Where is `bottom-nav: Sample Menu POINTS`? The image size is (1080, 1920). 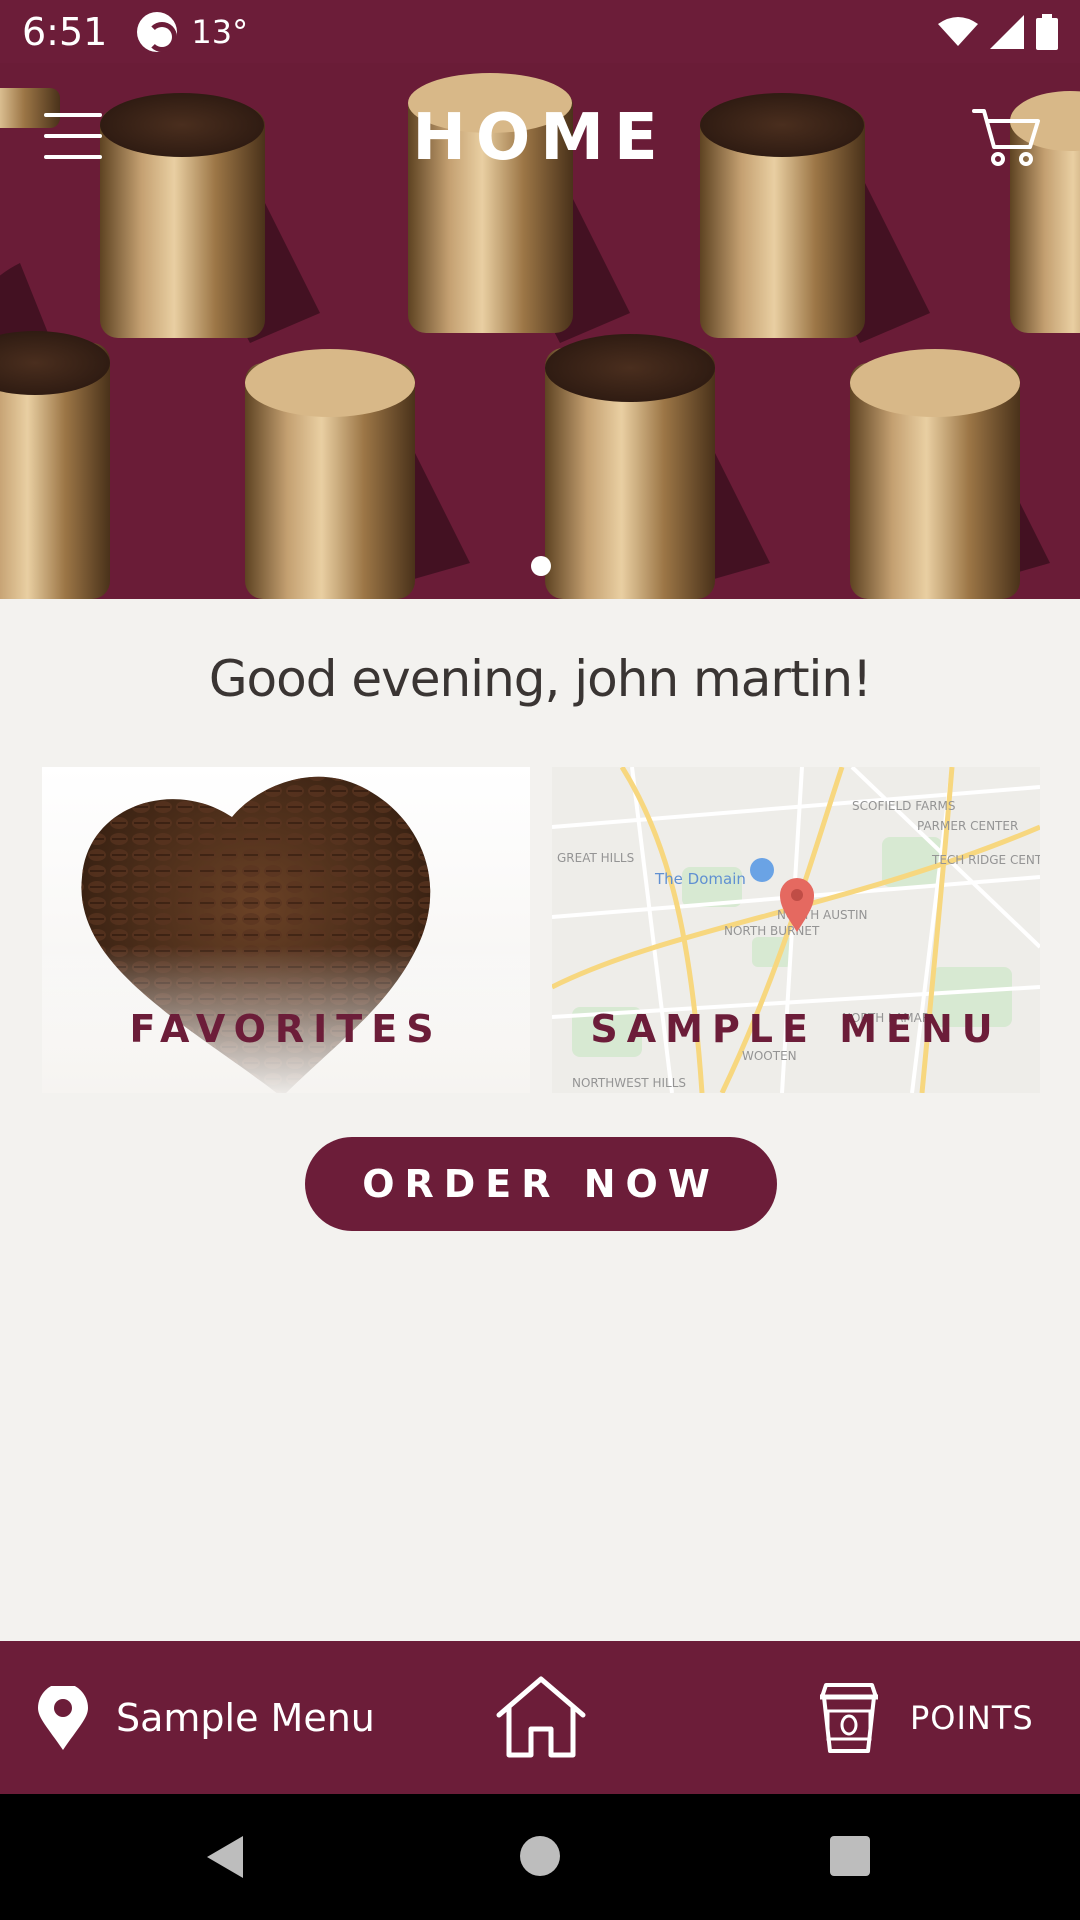 bottom-nav: Sample Menu POINTS is located at coordinates (540, 1717).